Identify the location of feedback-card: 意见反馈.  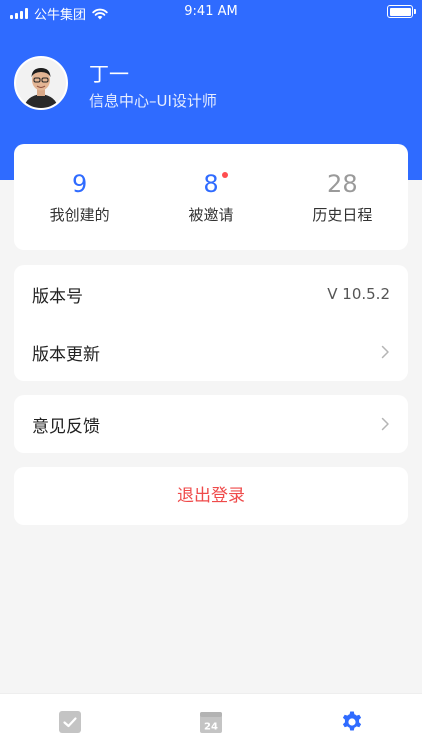
(211, 424).